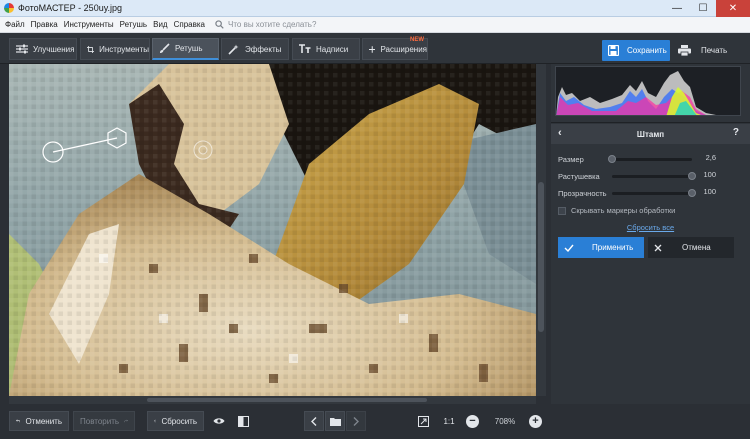 The image size is (750, 439). What do you see at coordinates (736, 132) in the screenshot?
I see `help-button: ?` at bounding box center [736, 132].